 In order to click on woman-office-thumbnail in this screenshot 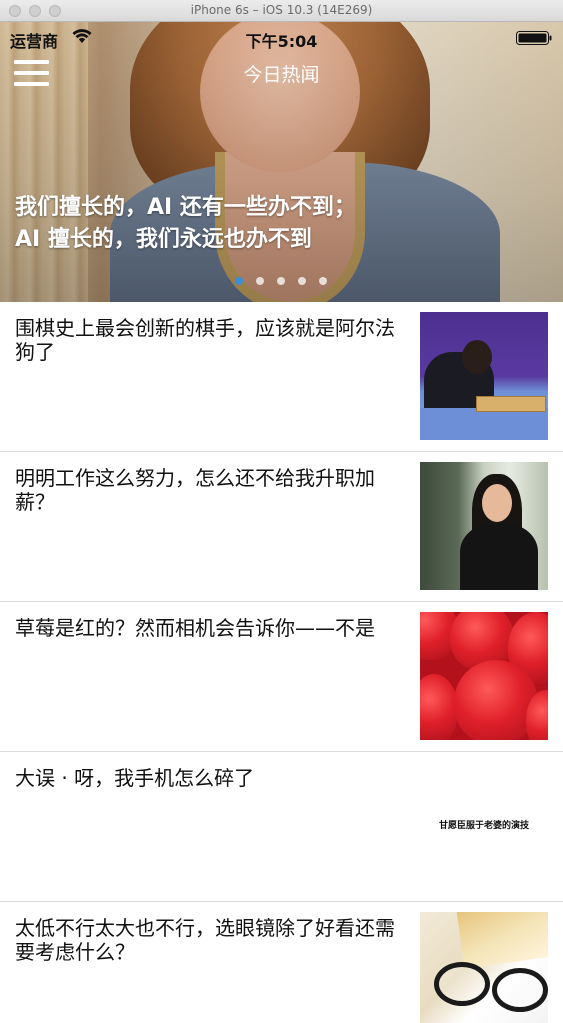, I will do `click(484, 526)`.